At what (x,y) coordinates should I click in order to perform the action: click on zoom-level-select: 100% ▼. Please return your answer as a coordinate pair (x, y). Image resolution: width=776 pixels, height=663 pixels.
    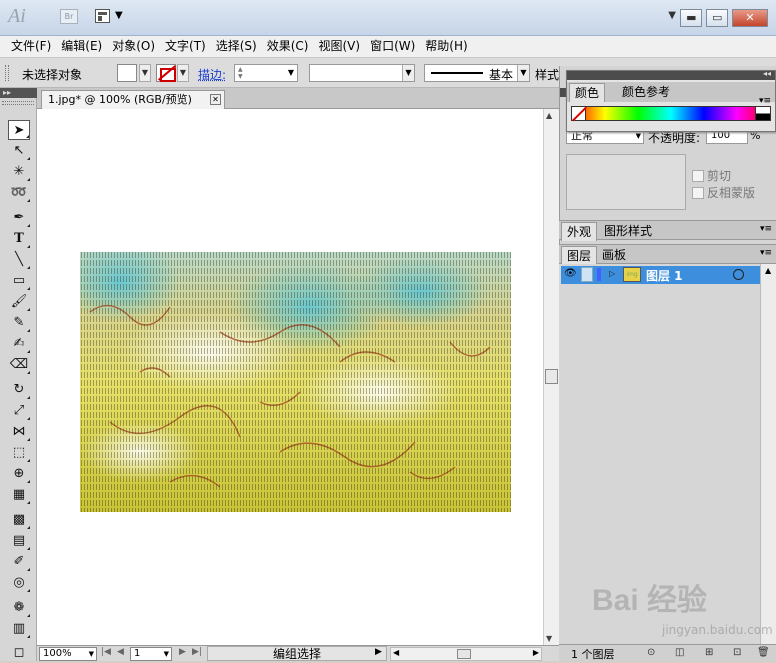
    Looking at the image, I should click on (68, 654).